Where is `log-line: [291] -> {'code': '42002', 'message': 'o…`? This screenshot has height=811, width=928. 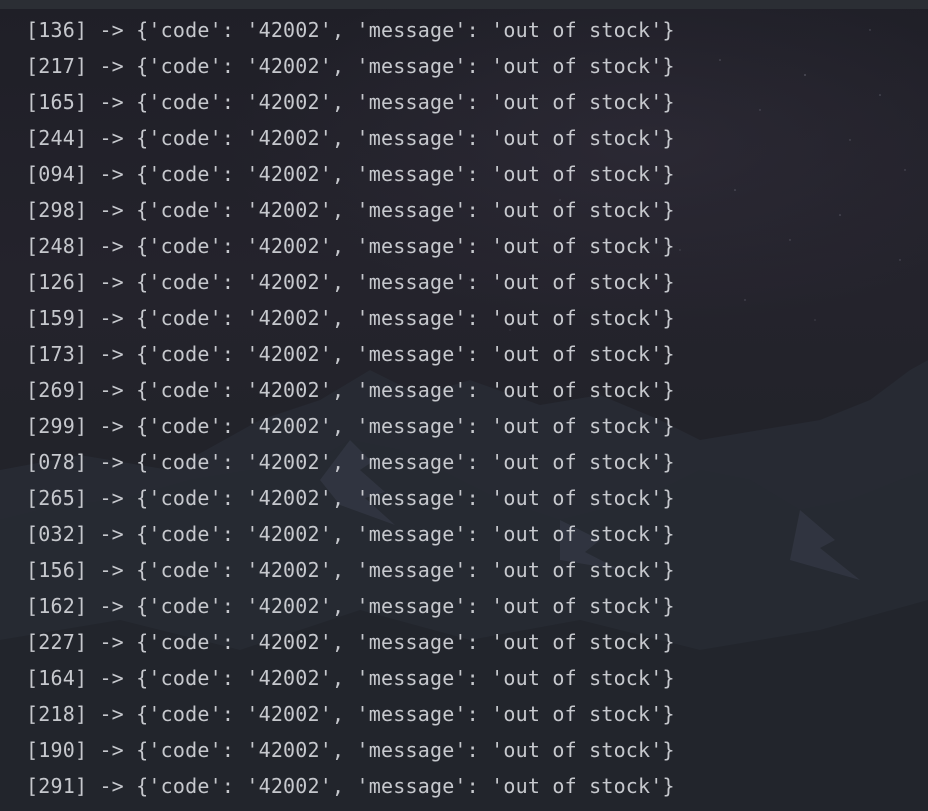 log-line: [291] -> {'code': '42002', 'message': 'o… is located at coordinates (464, 786).